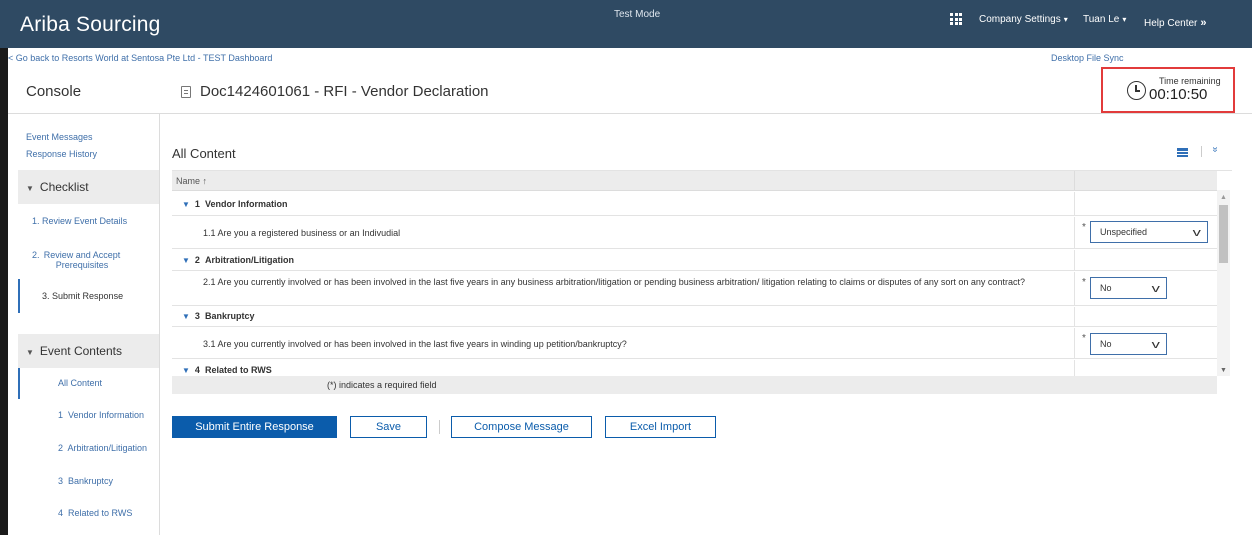  I want to click on checklist-item-number: 3., so click(46, 296).